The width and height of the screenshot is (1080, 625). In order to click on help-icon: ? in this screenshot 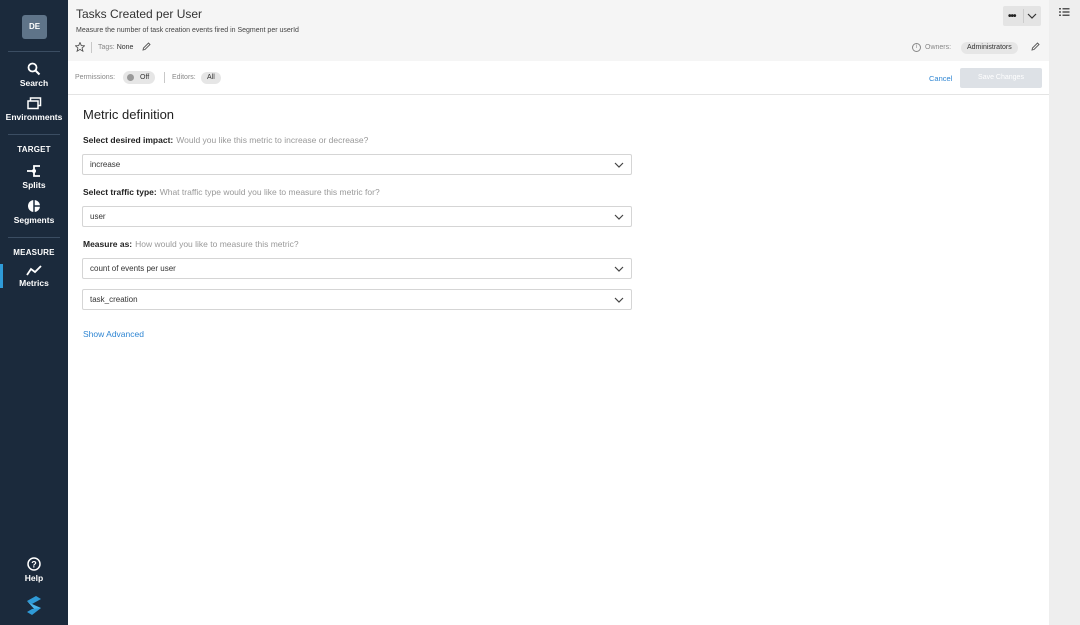, I will do `click(34, 564)`.